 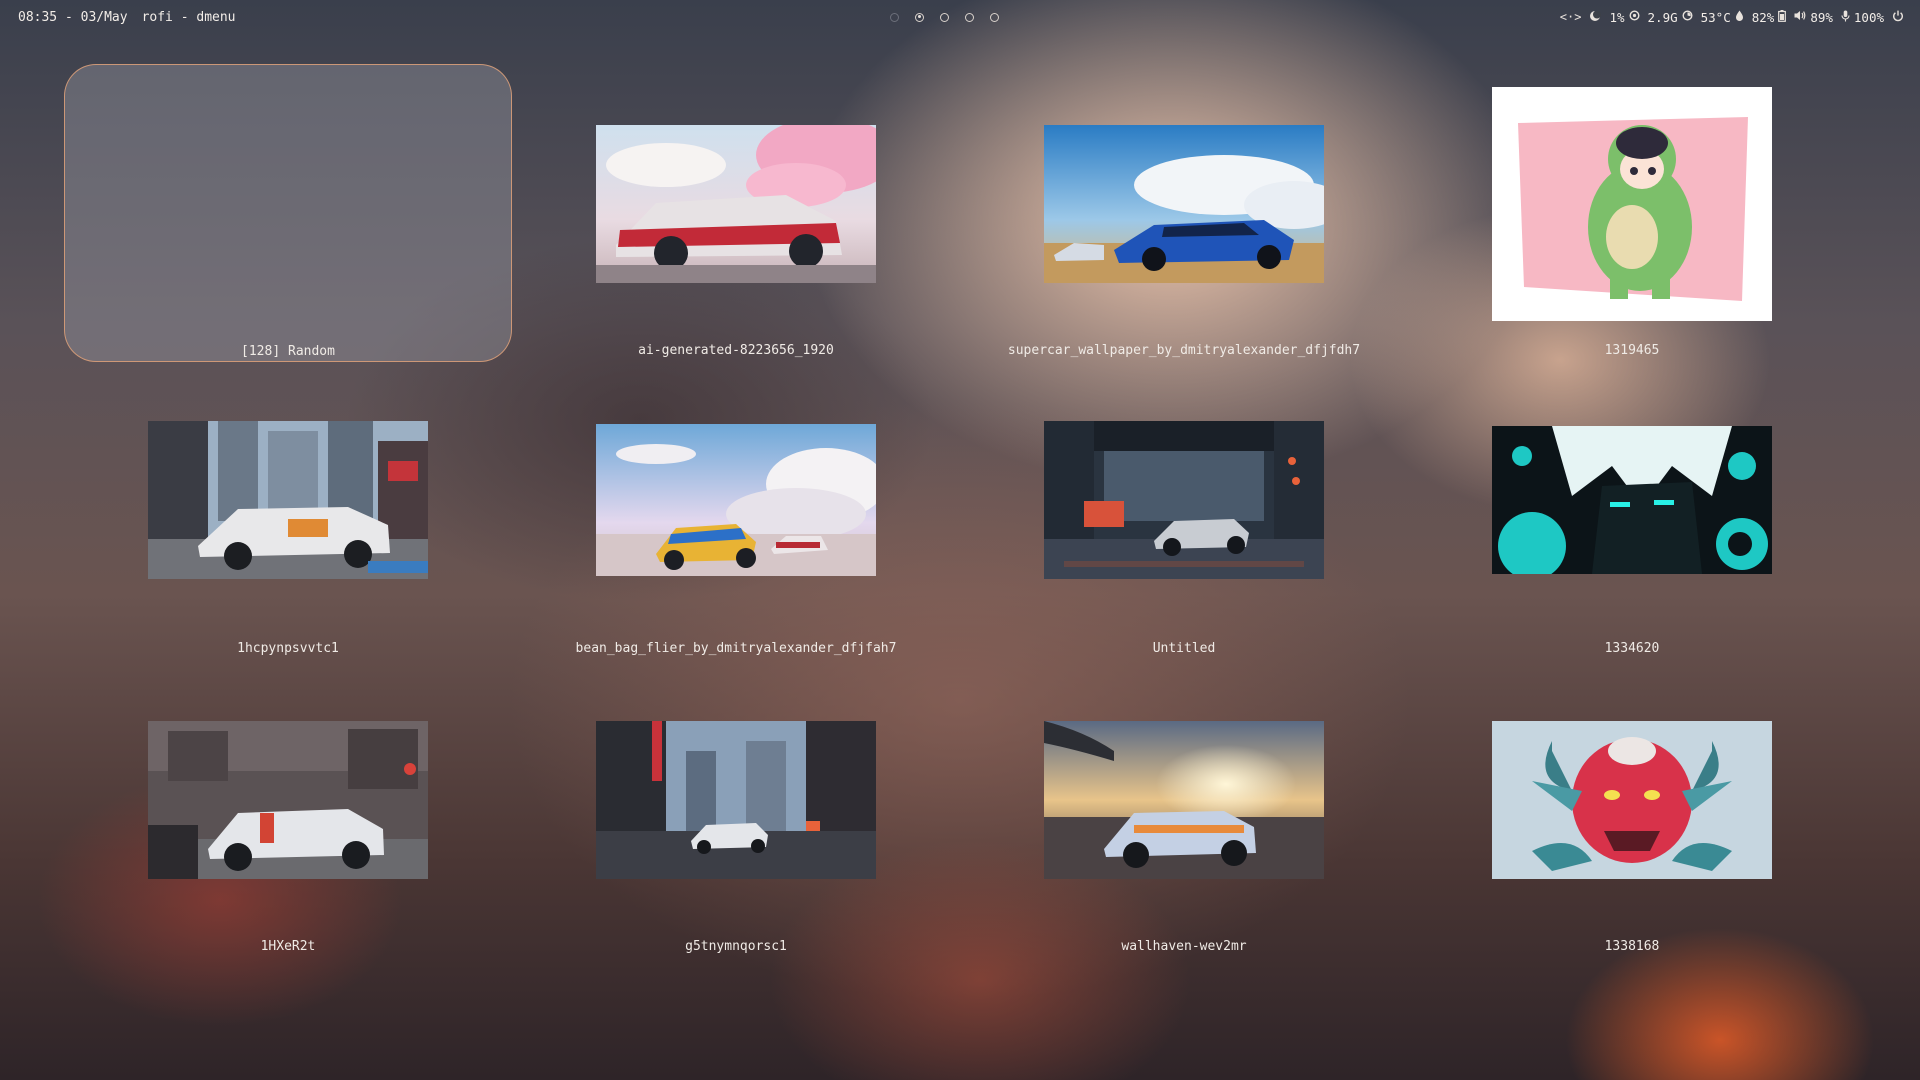 I want to click on entry-label: 1319465, so click(x=1632, y=350).